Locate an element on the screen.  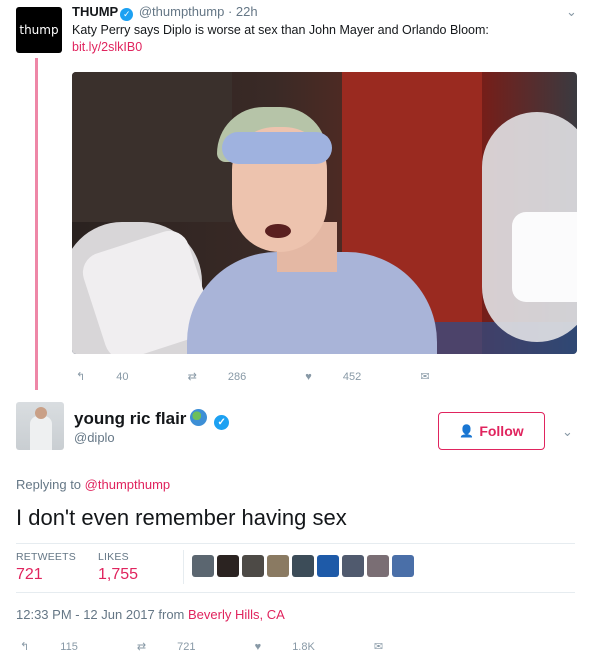
likes-label: LIKES is located at coordinates (113, 557).